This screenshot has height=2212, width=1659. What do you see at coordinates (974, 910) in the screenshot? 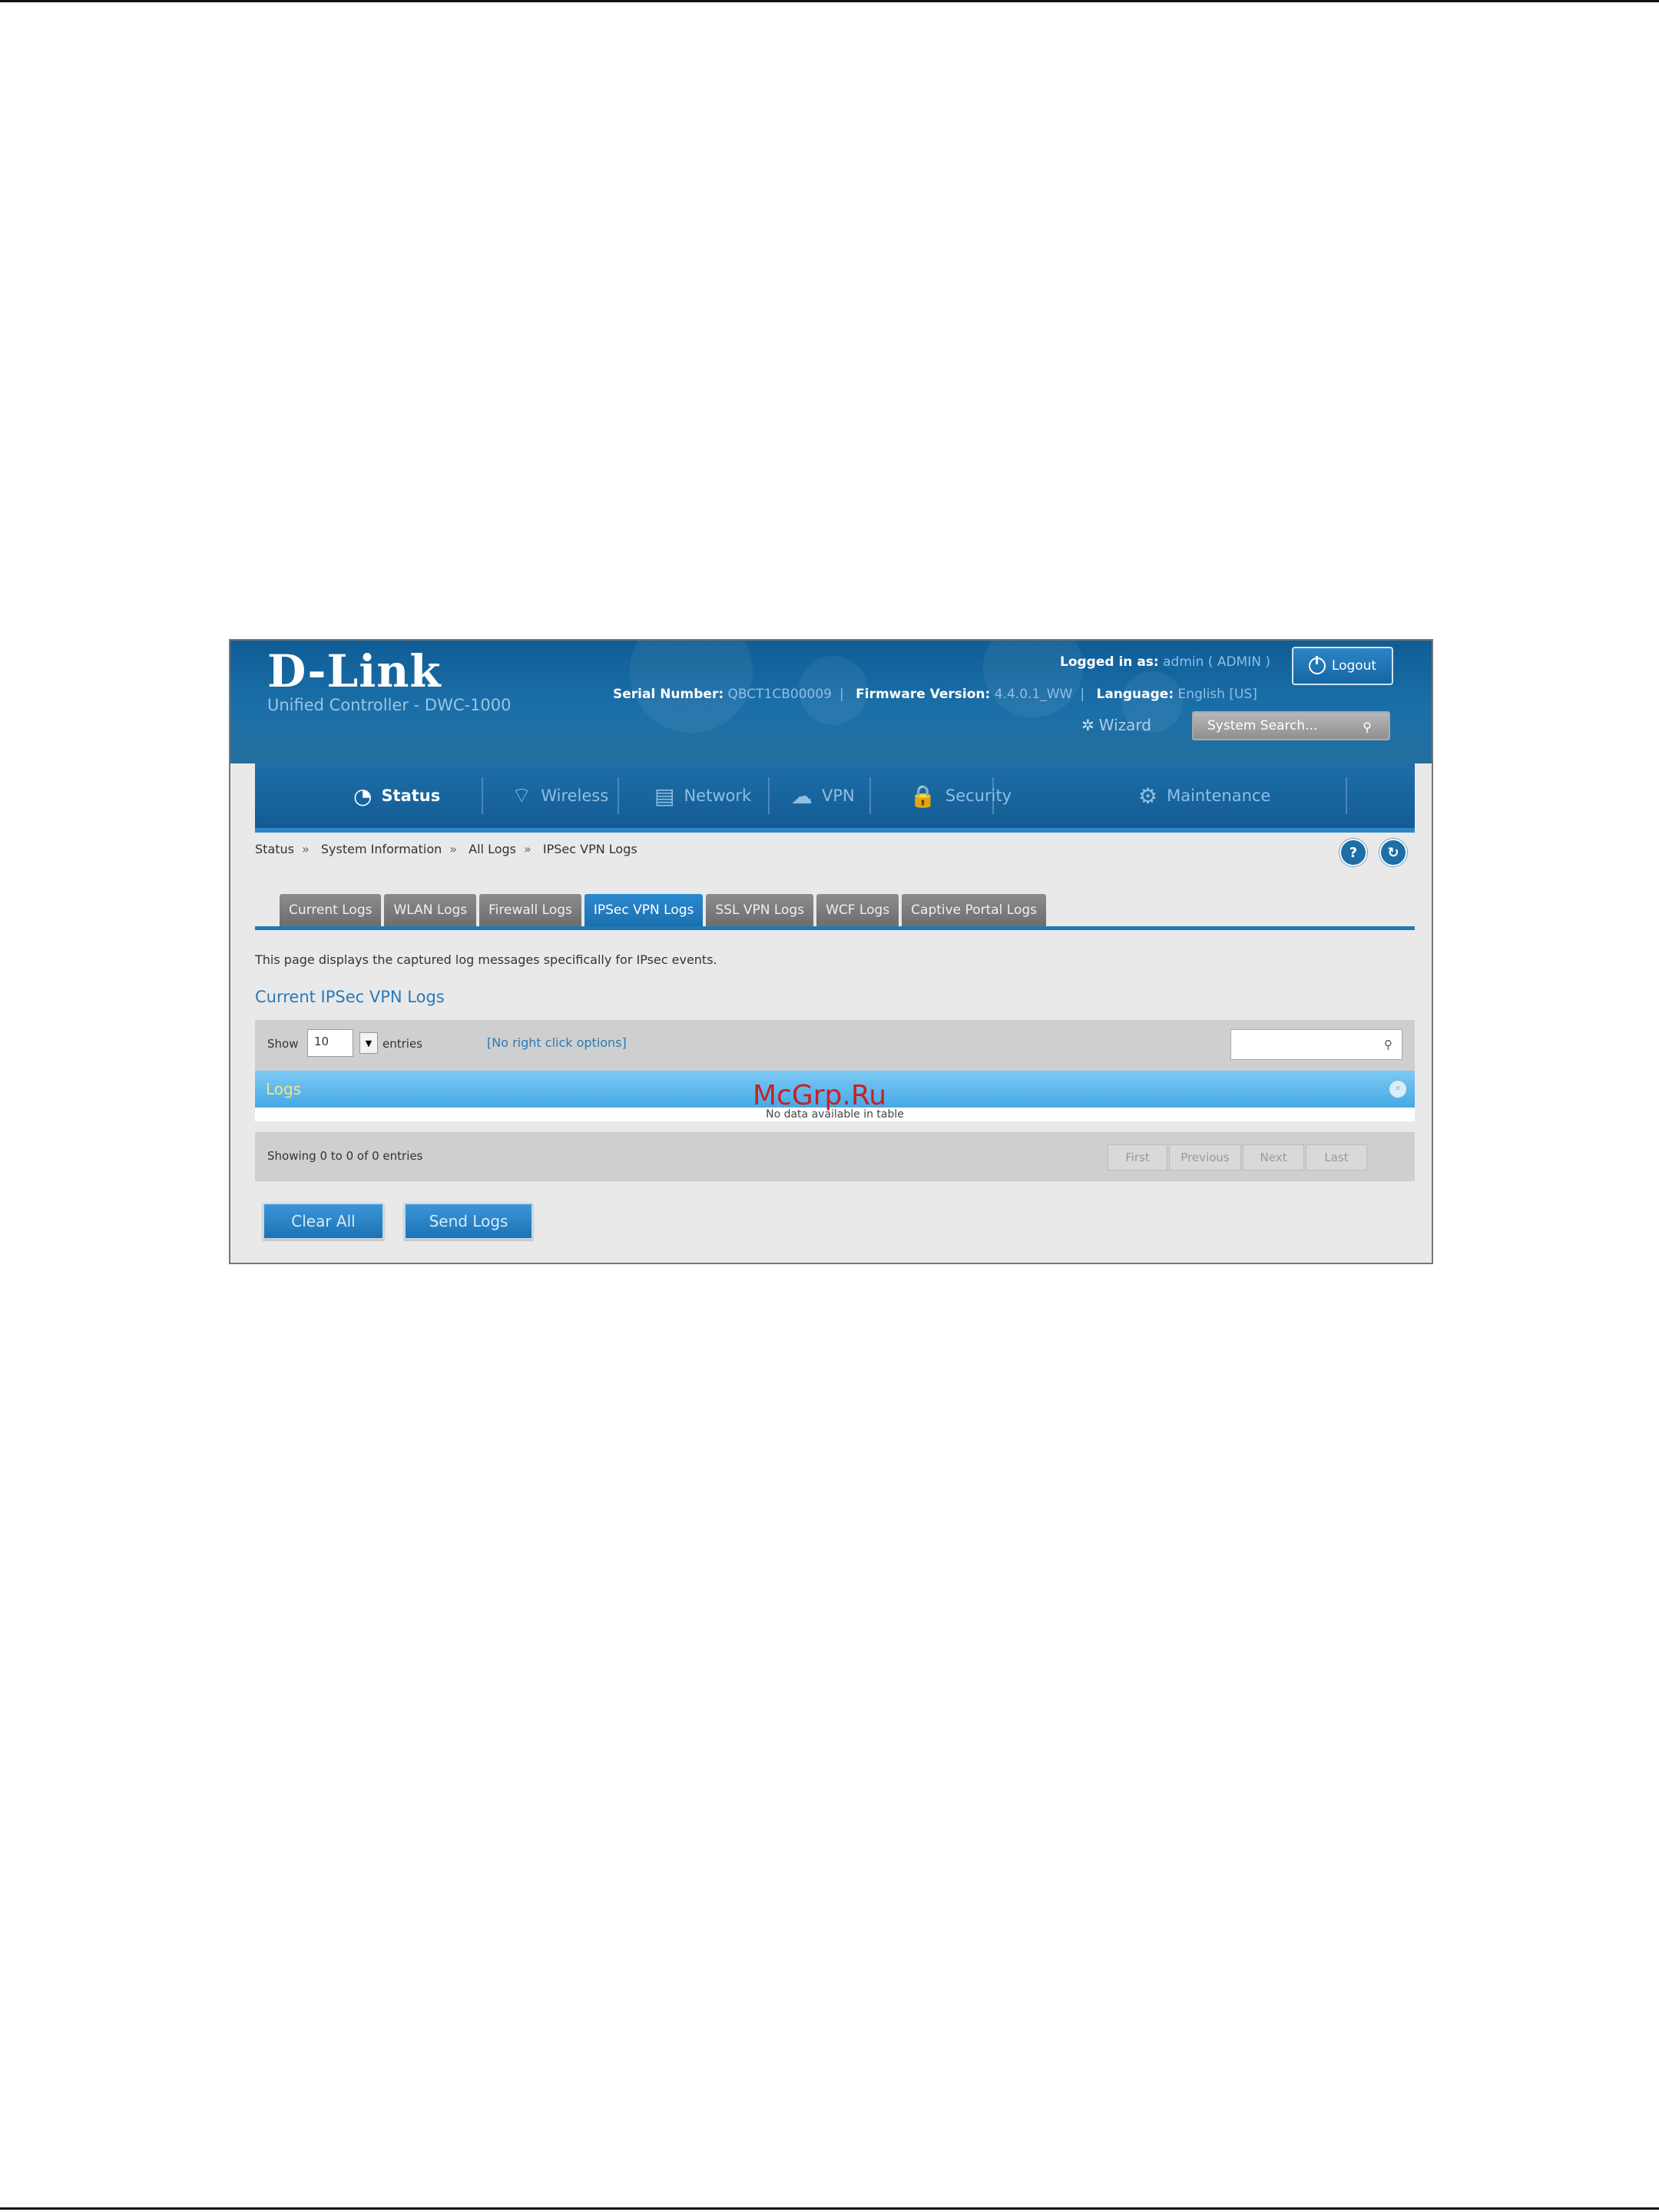
I see `tab-captive-portal-logs: Captive Portal Logs` at bounding box center [974, 910].